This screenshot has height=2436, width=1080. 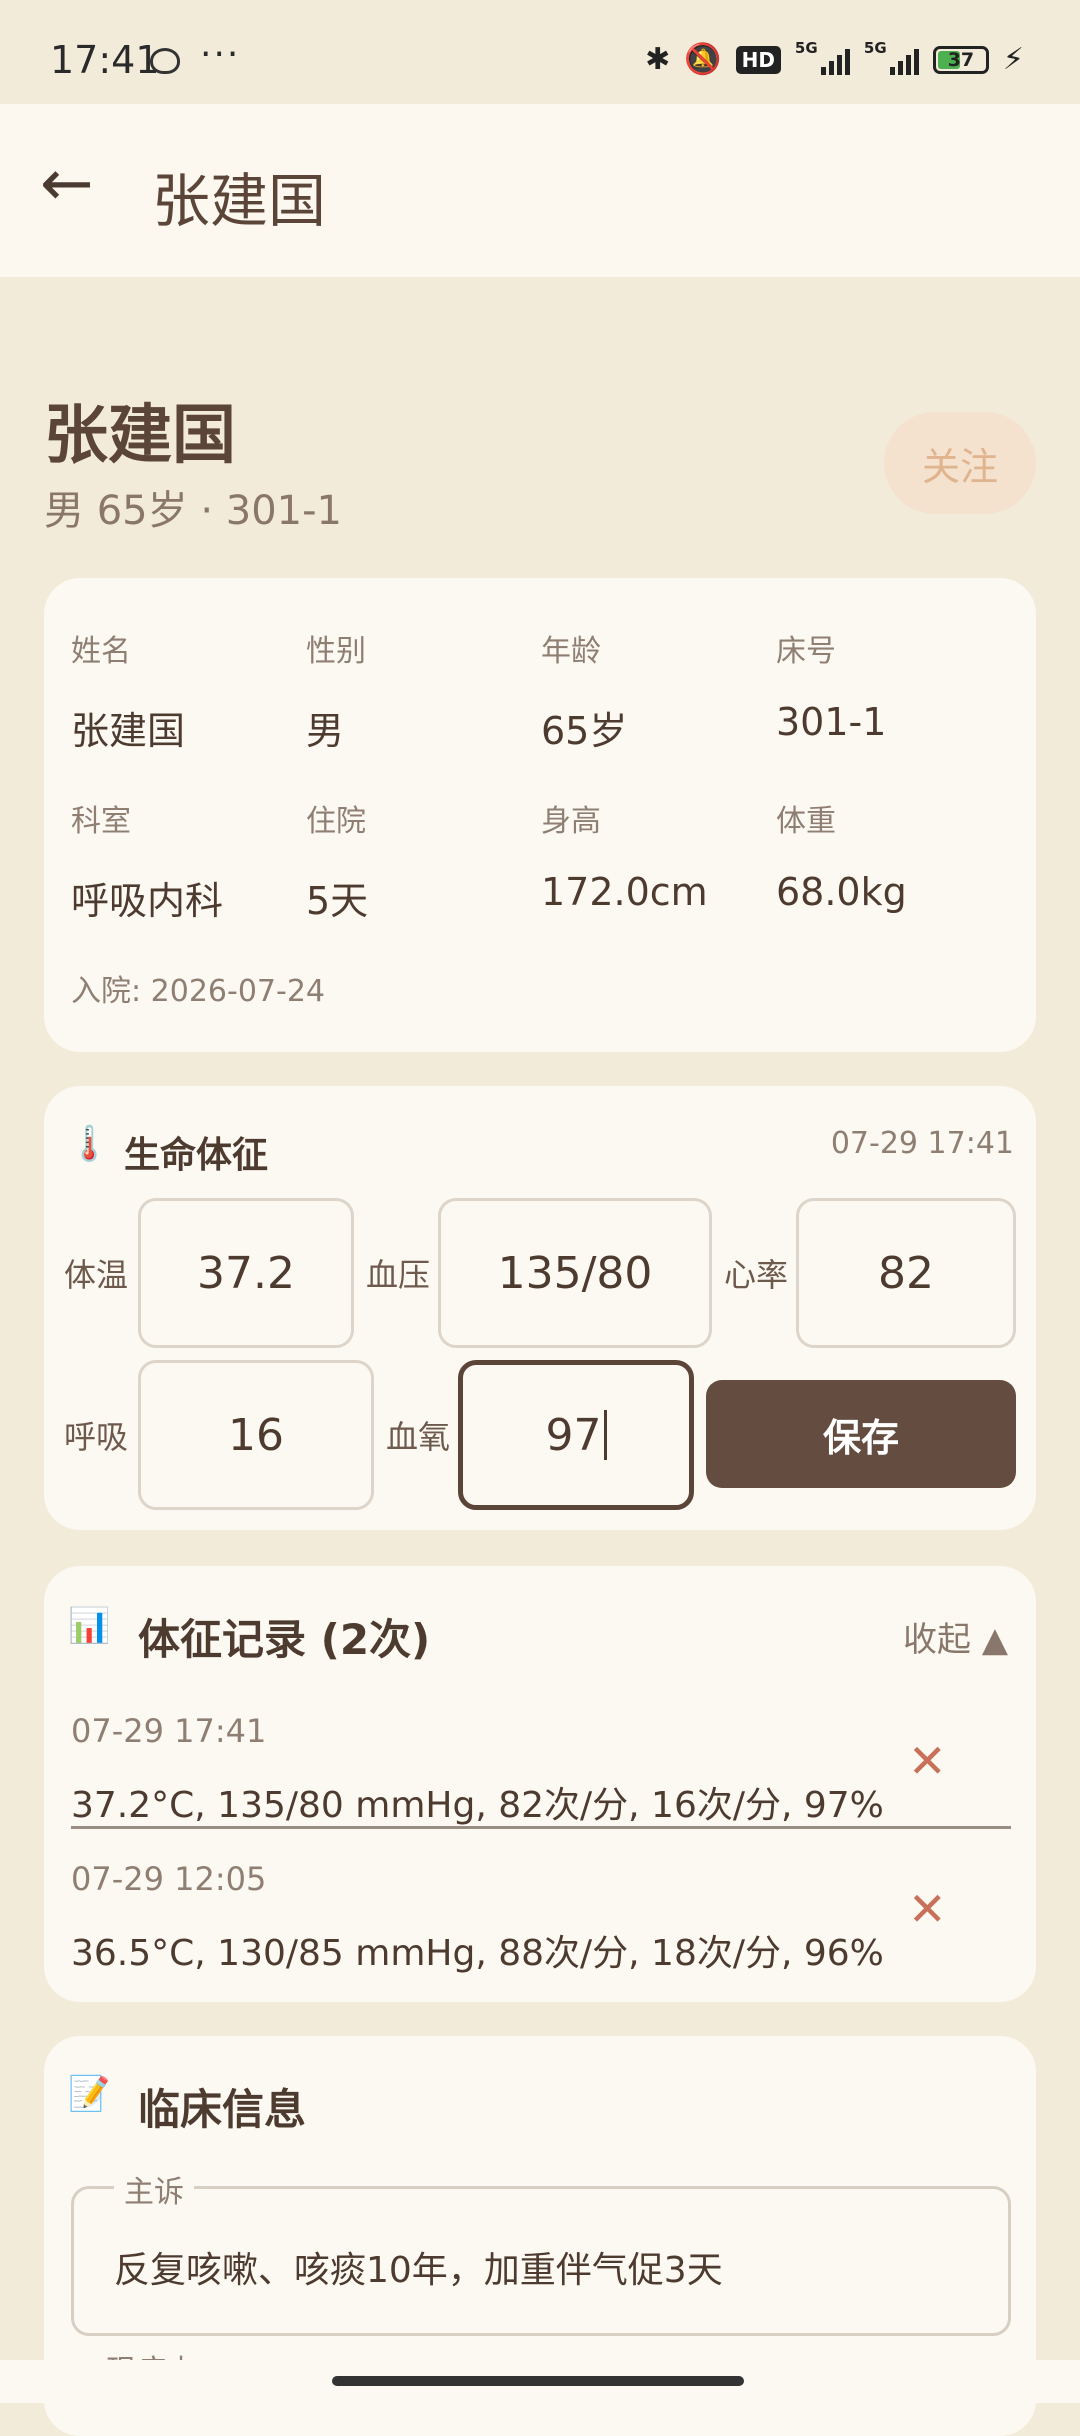 What do you see at coordinates (325, 731) in the screenshot?
I see `info-value-gender: 男` at bounding box center [325, 731].